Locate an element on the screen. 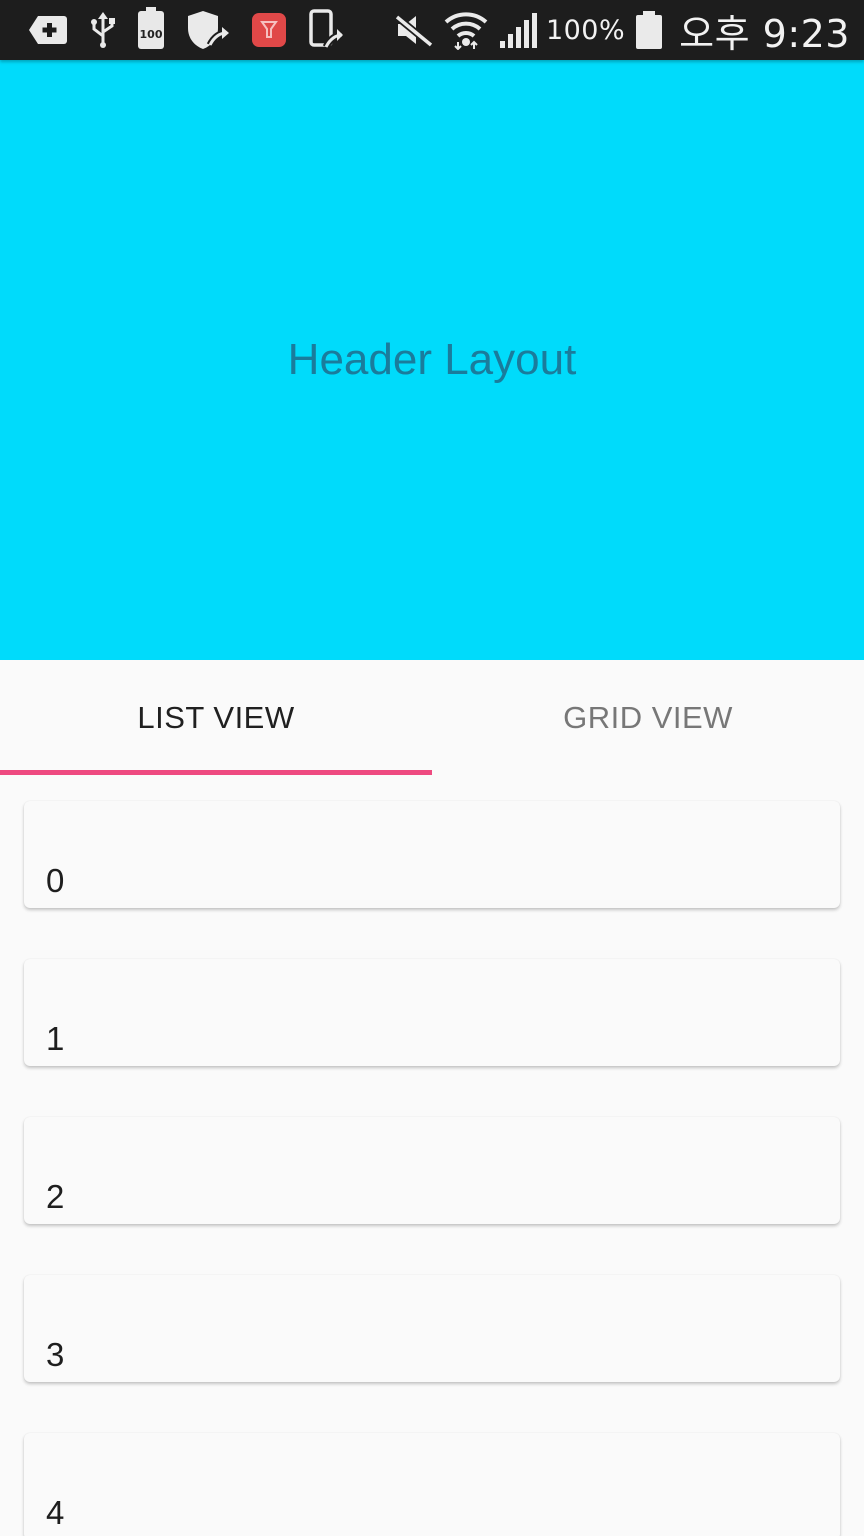  status-bar-system: 100% 오후 9:23 is located at coordinates (617, 30).